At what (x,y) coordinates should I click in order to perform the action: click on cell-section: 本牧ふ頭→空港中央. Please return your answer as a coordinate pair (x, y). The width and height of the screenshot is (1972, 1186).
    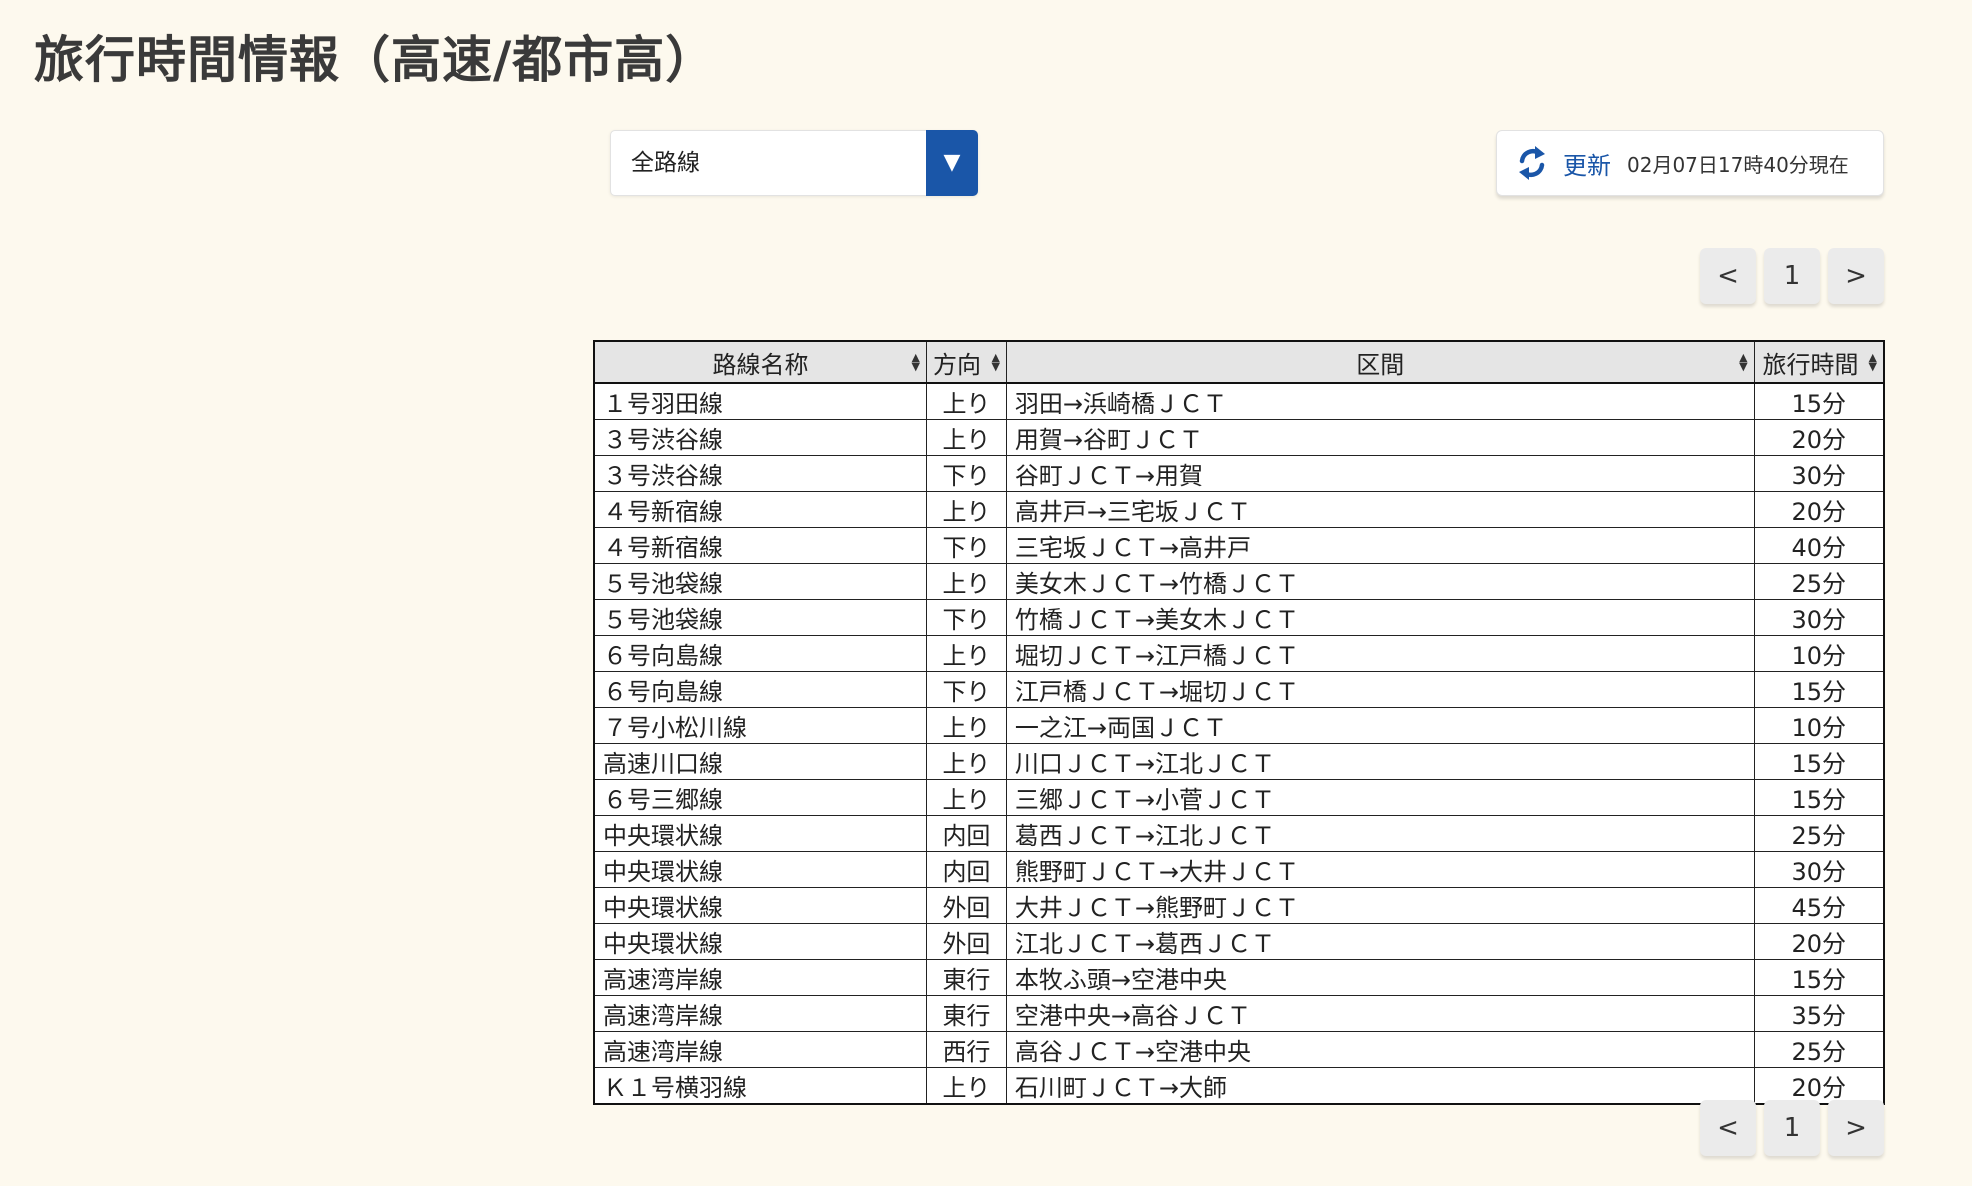
    Looking at the image, I should click on (1380, 977).